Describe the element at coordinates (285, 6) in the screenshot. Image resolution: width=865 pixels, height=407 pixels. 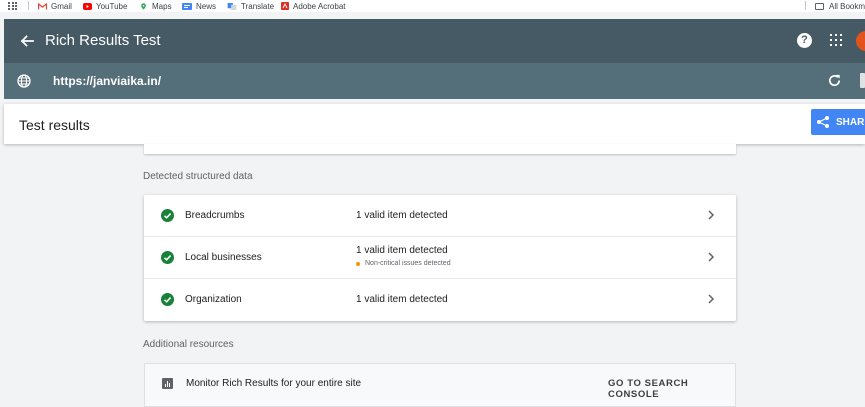
I see `acrobat-icon` at that location.